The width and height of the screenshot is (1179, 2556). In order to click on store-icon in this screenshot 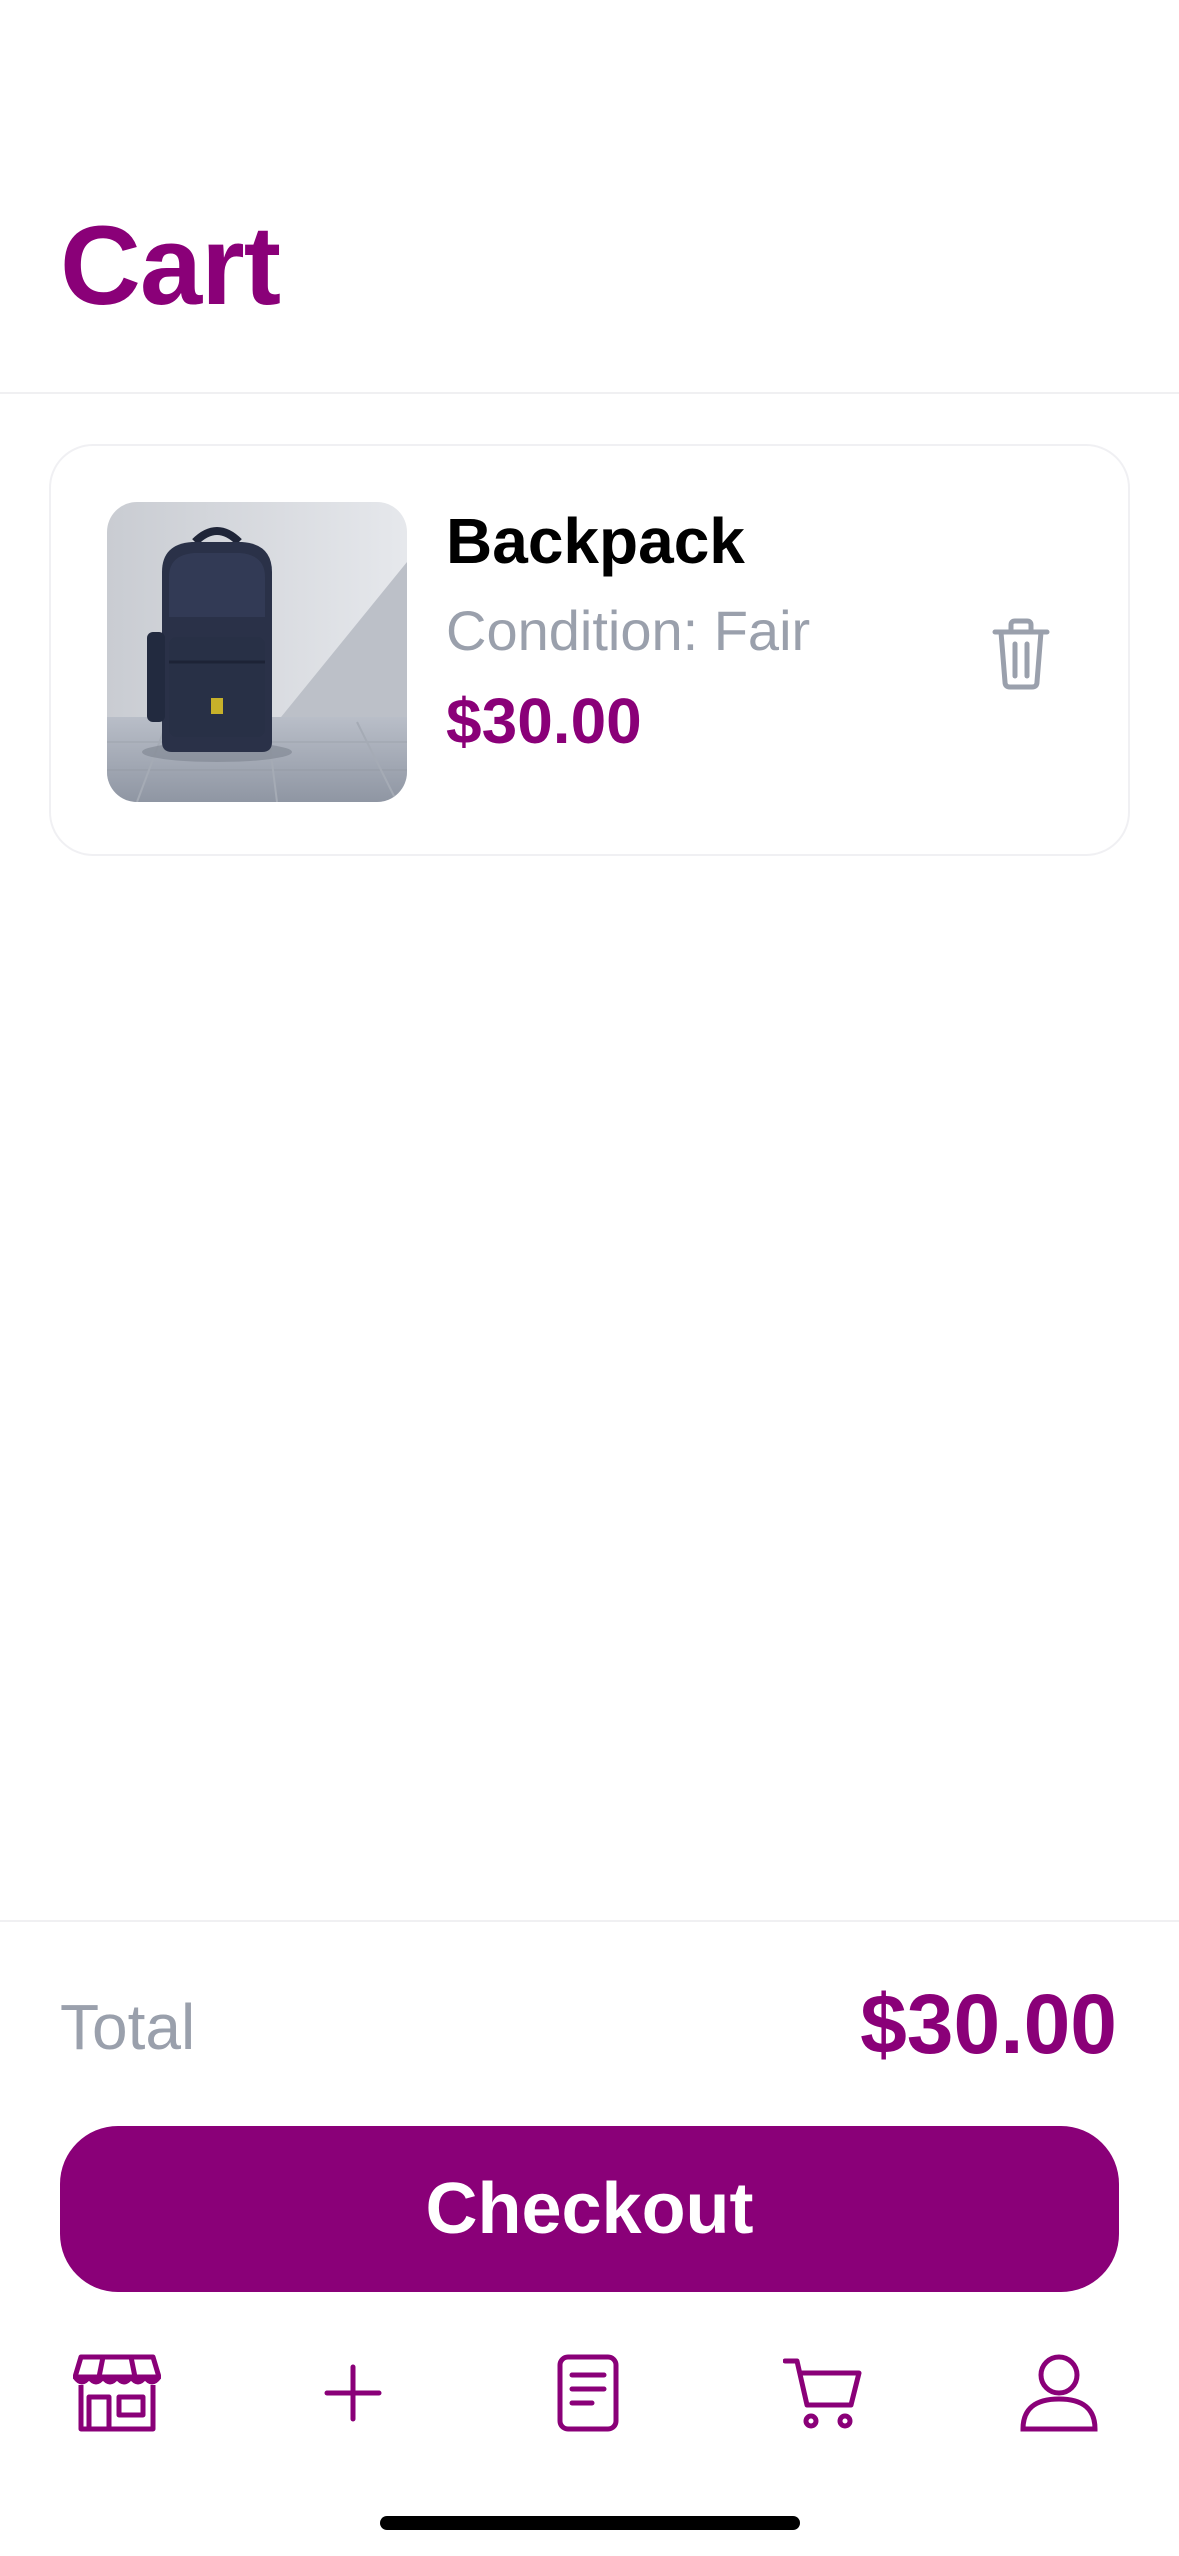, I will do `click(117, 2395)`.